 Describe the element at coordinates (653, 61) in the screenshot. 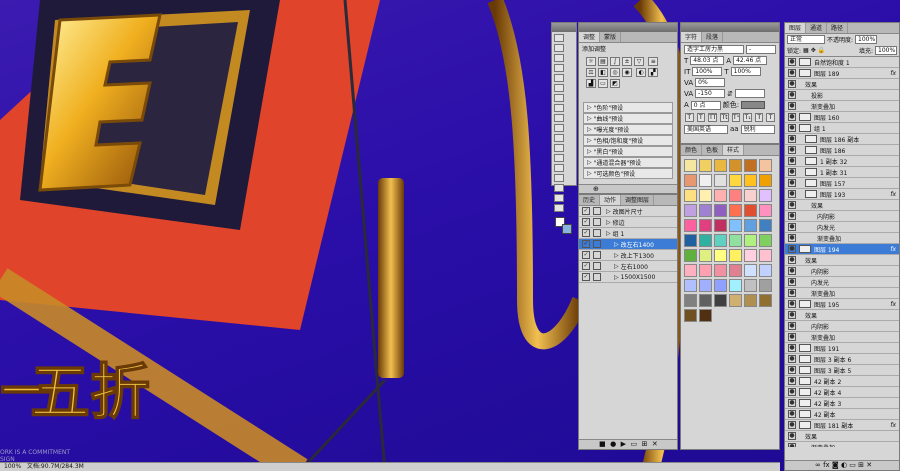

I see `hue-saturation-icon: ≡` at that location.